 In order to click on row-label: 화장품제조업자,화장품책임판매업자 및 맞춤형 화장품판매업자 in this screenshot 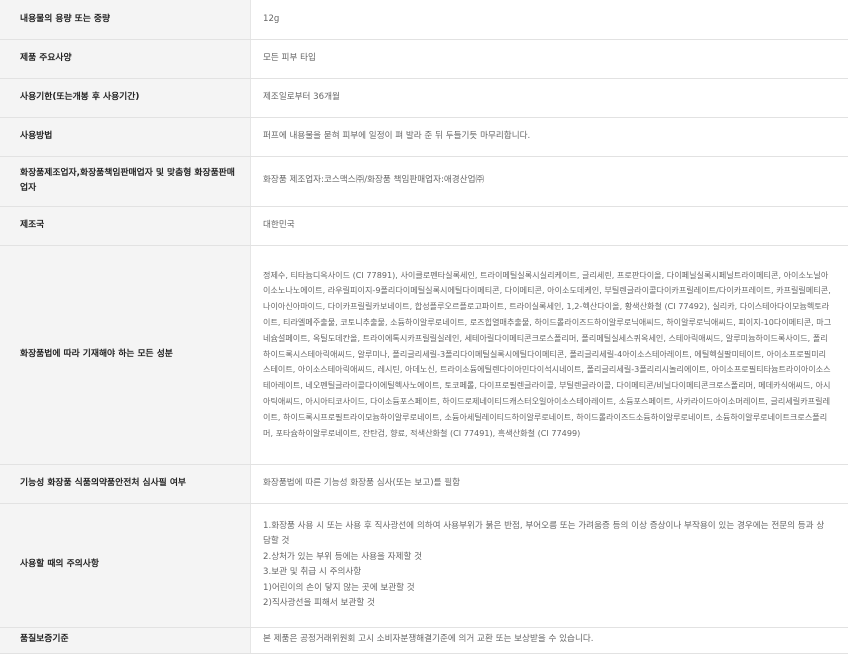, I will do `click(125, 181)`.